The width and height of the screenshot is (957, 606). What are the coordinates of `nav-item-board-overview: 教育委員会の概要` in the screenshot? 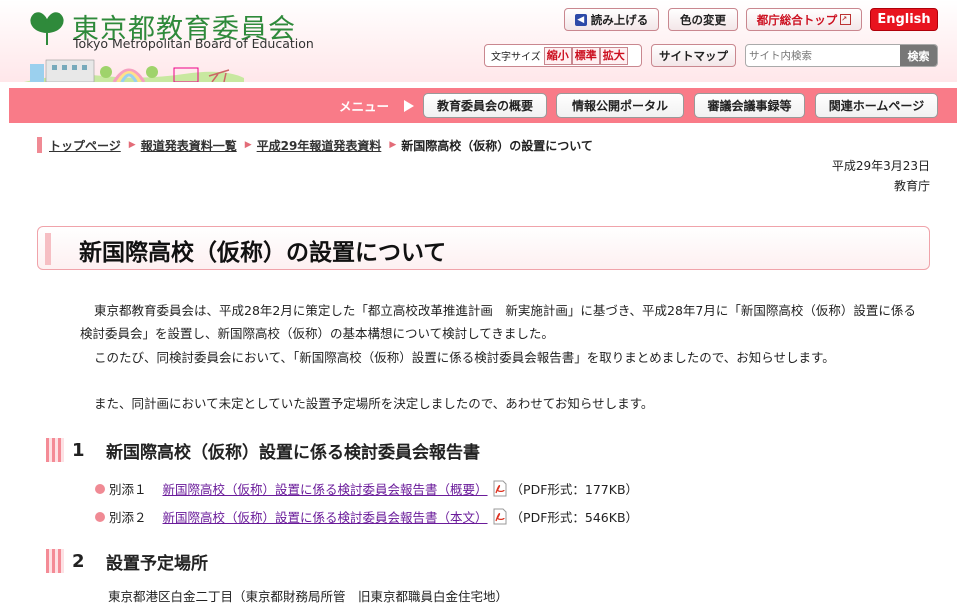 It's located at (485, 105).